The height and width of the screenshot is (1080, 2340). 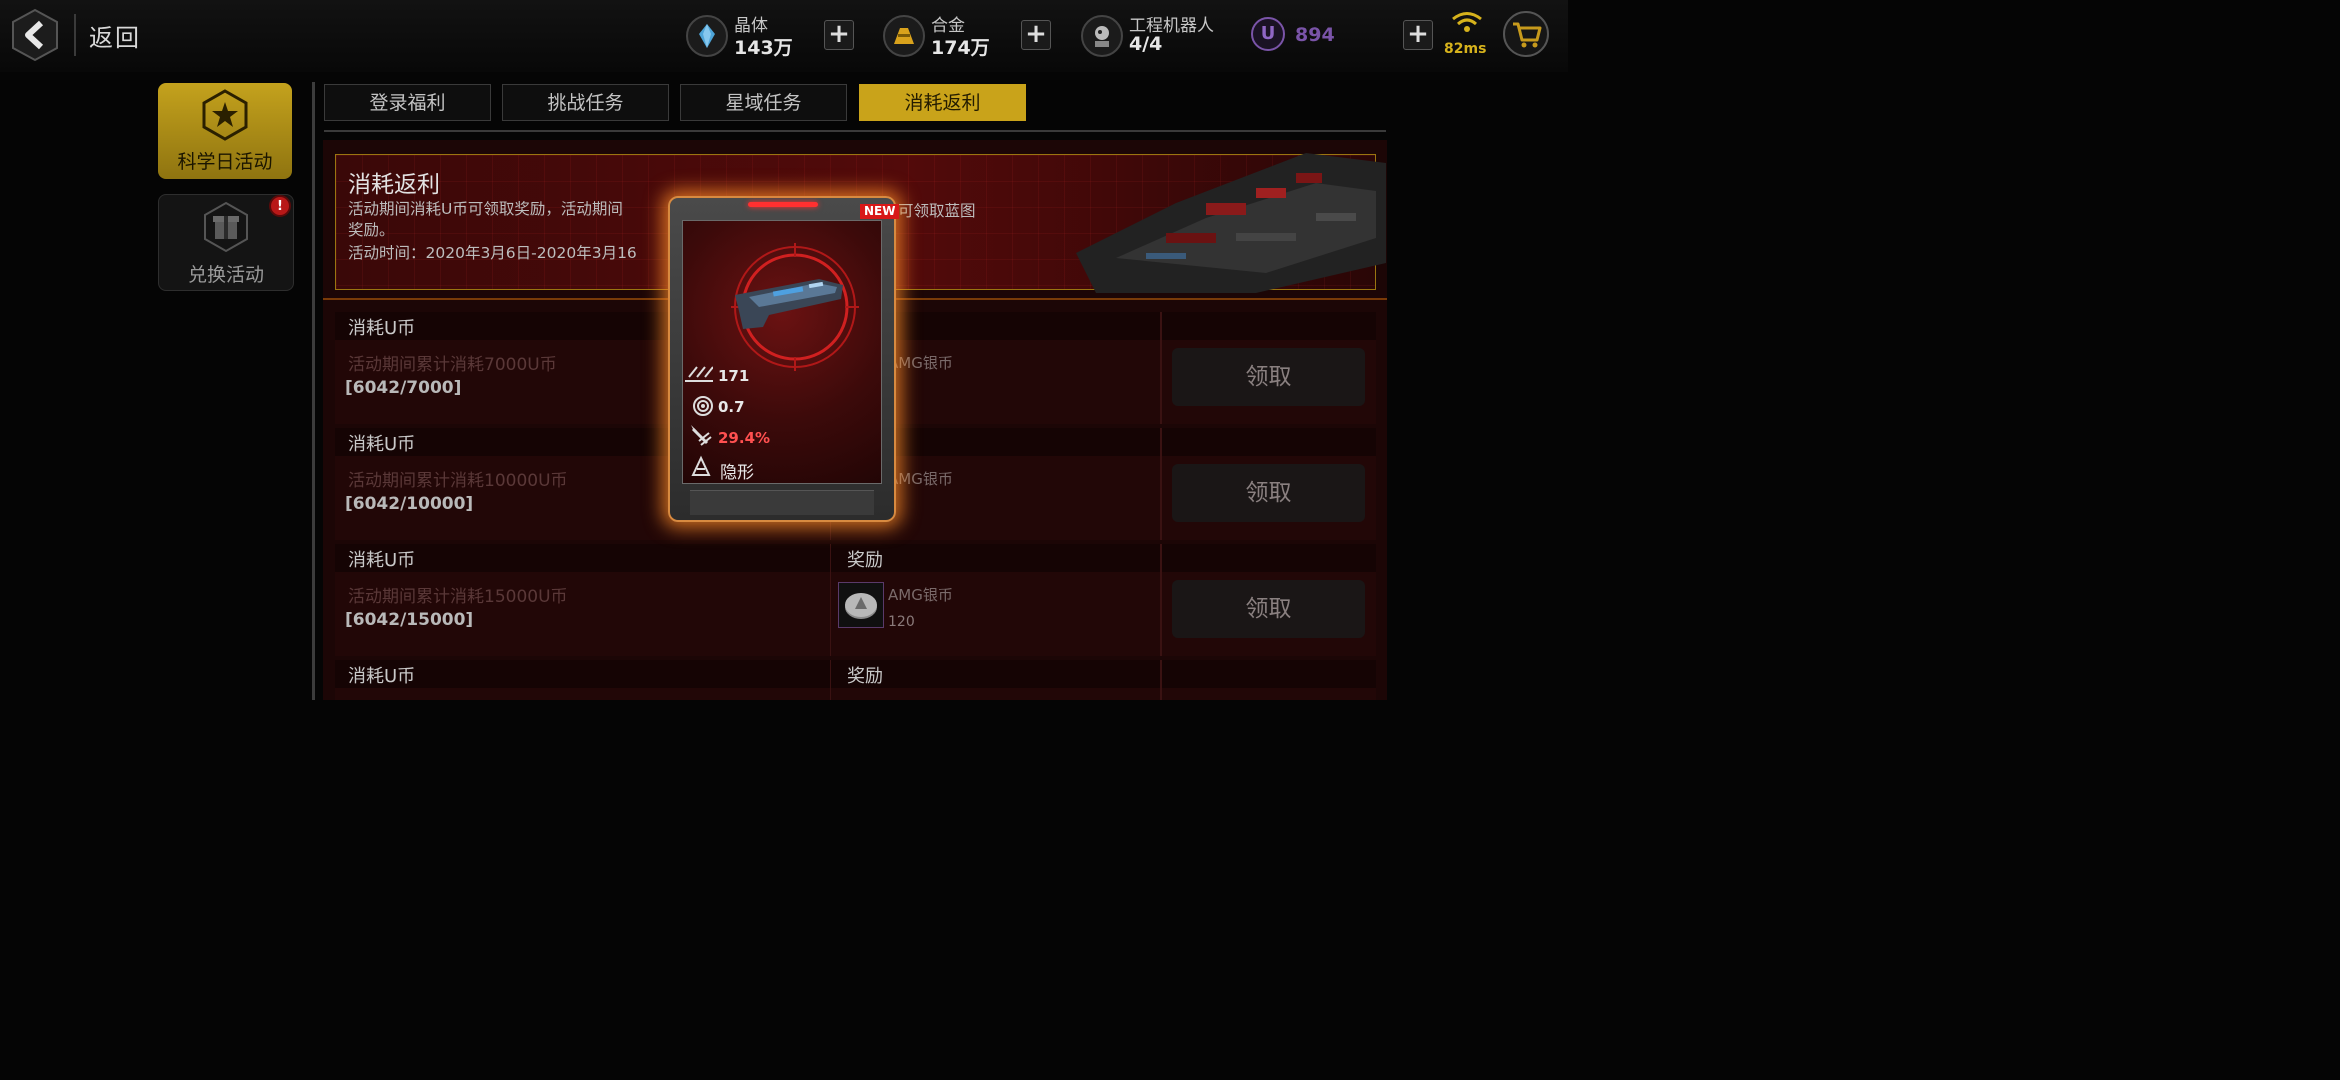 I want to click on weapon-card-popup: NEW 171 0.7 29.4% 隐形, so click(x=784, y=359).